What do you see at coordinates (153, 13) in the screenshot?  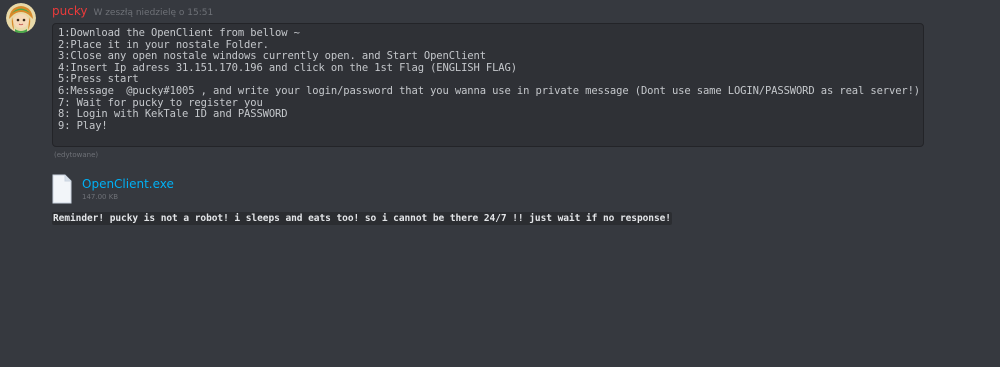 I see `message-timestamp: W zeszłą niedzielę o 15:51` at bounding box center [153, 13].